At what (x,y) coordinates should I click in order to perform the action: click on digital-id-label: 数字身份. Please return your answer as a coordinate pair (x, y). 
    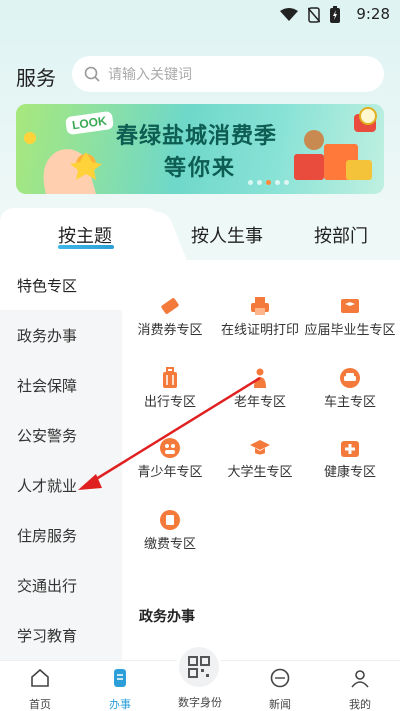
    Looking at the image, I should click on (200, 703).